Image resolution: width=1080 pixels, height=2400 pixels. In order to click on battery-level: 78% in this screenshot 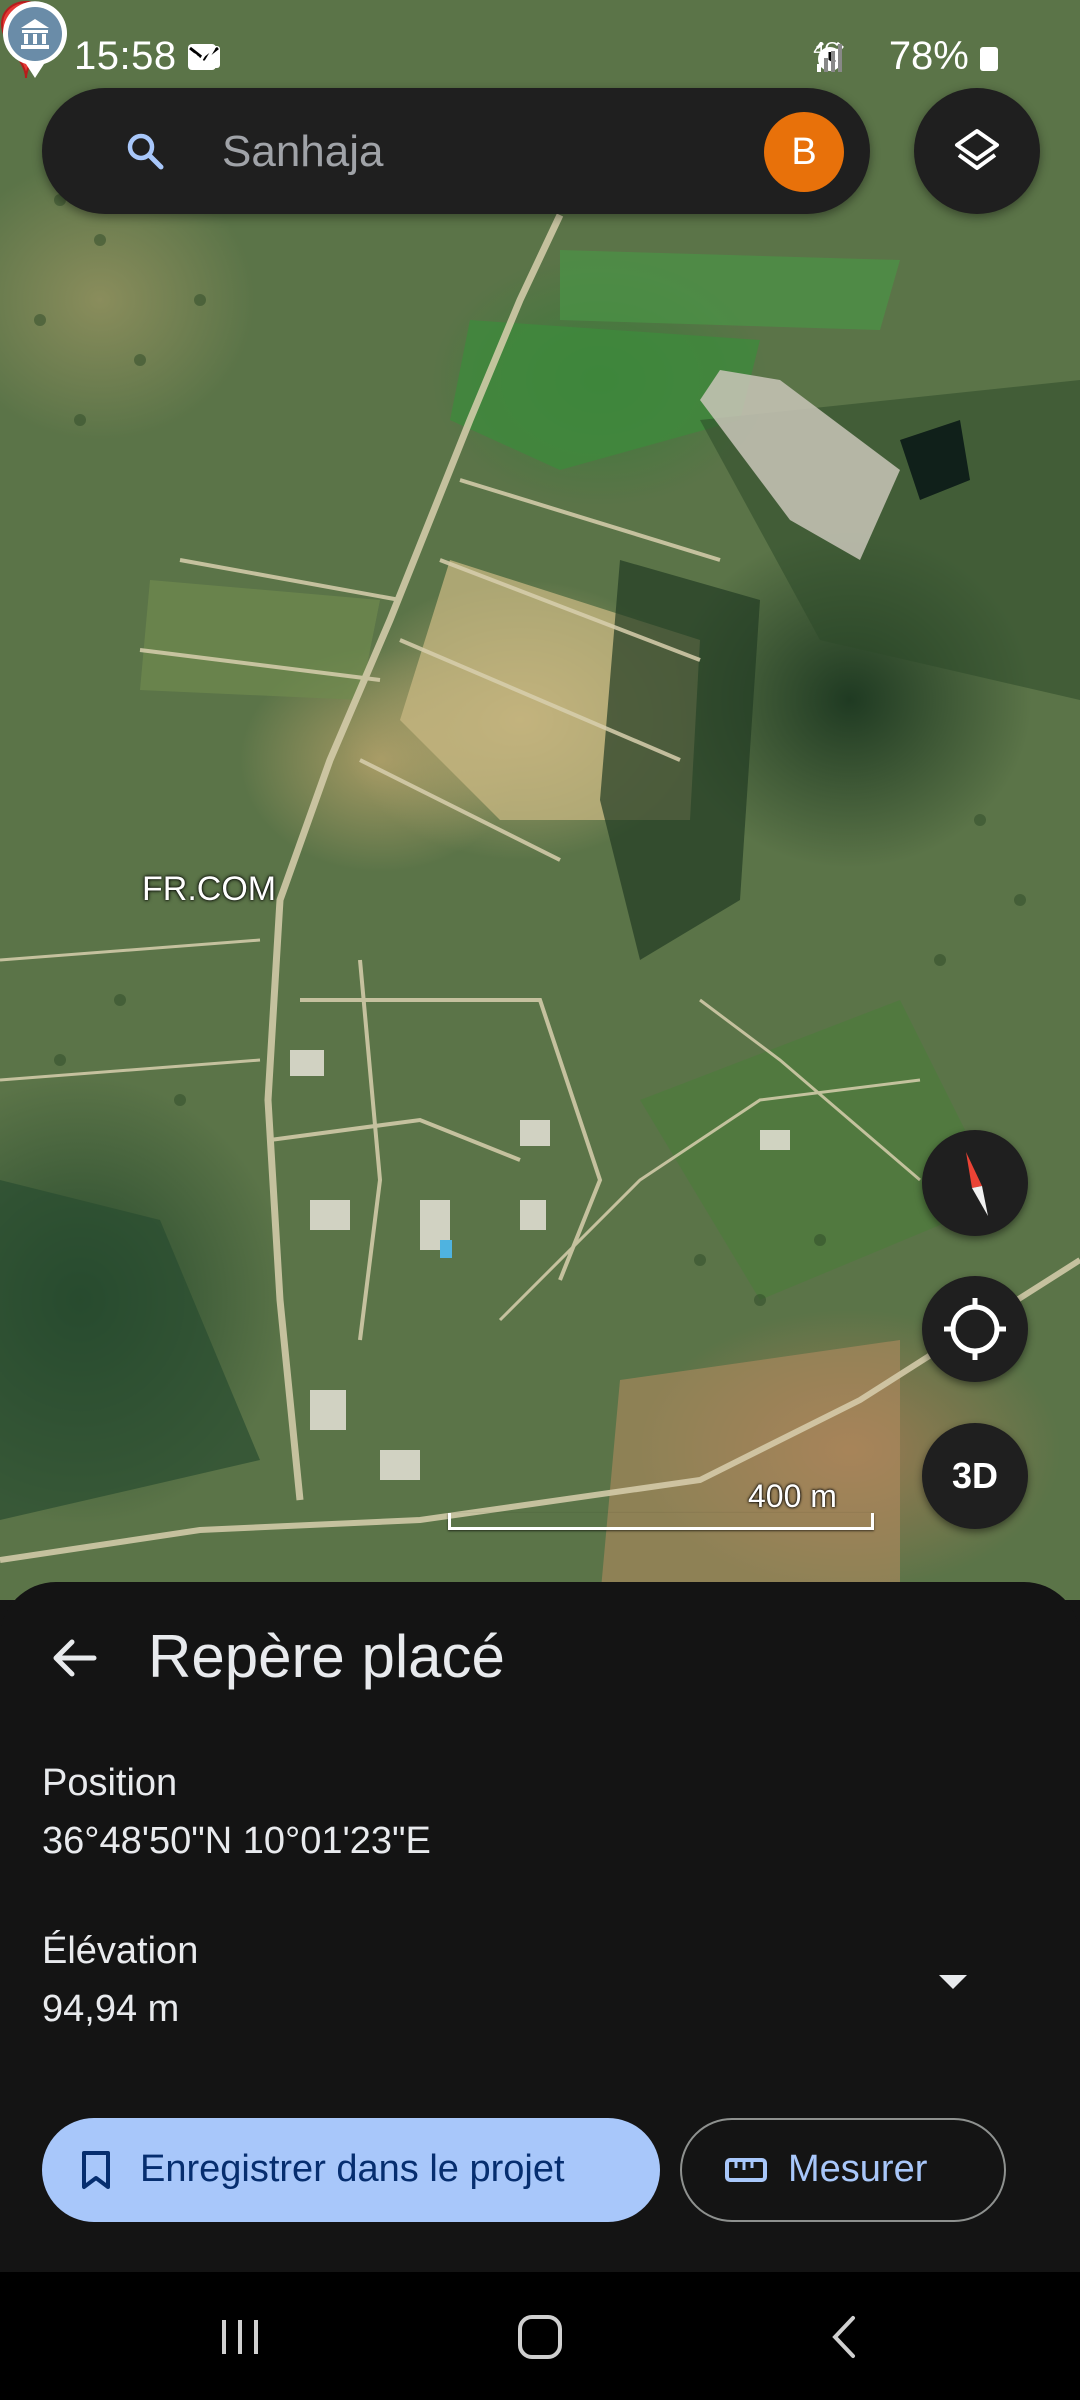, I will do `click(943, 56)`.